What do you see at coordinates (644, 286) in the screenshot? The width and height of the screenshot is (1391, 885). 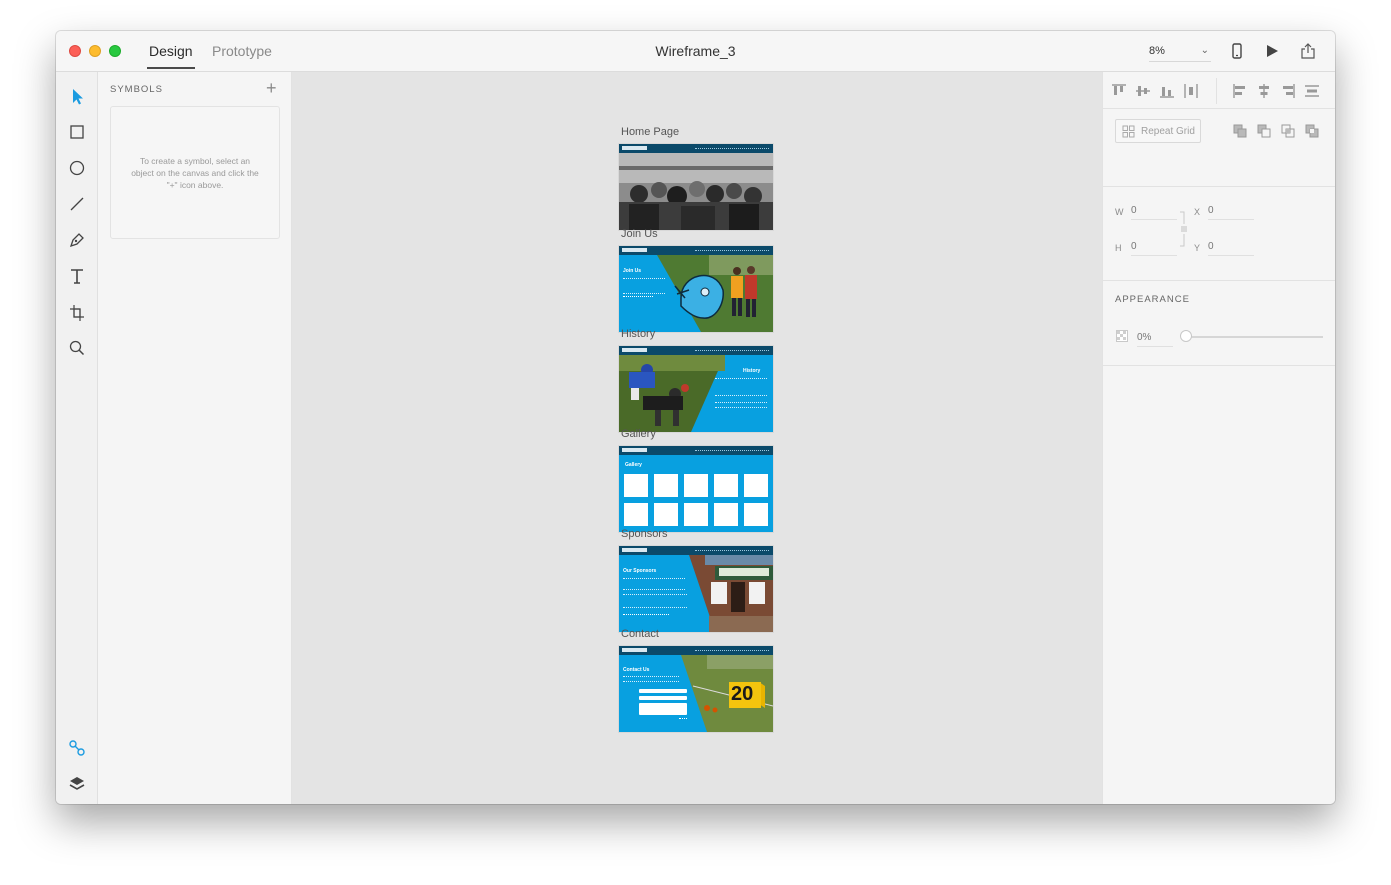 I see `join-body-text` at bounding box center [644, 286].